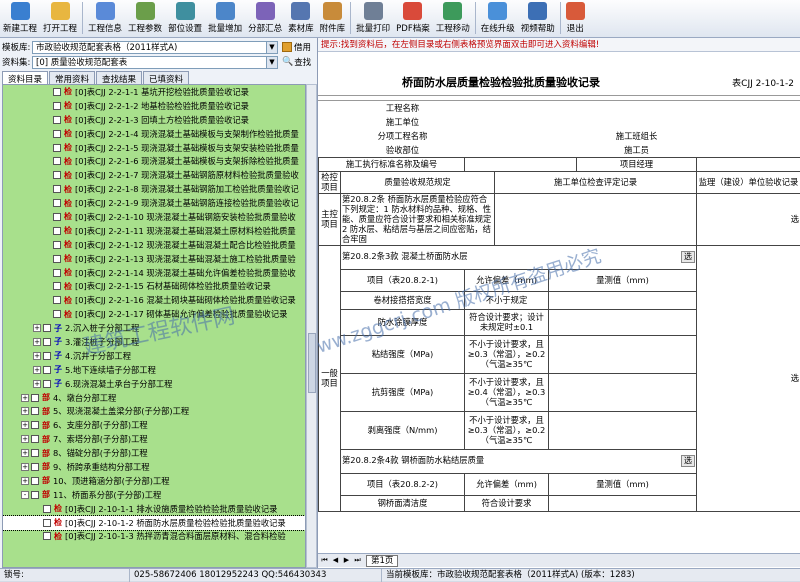 The image size is (800, 582). Describe the element at coordinates (185, 18) in the screenshot. I see `toolbar-button-4: 部位设置` at that location.